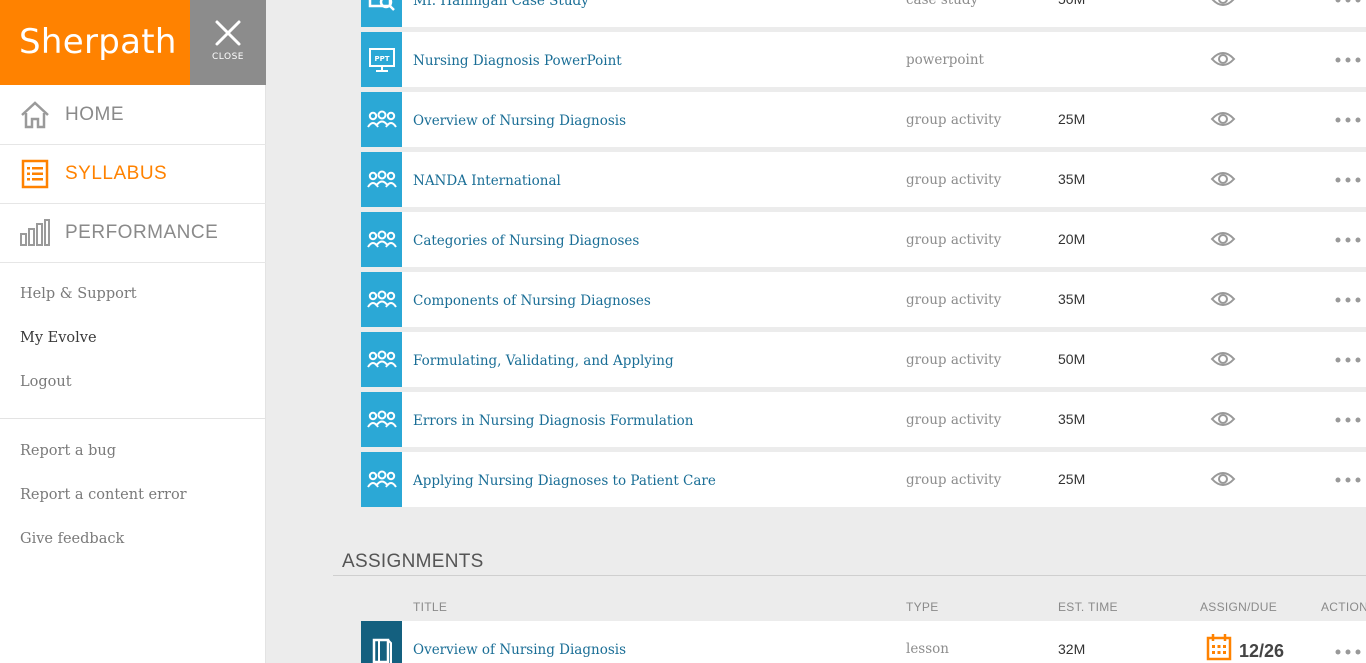 Image resolution: width=1366 pixels, height=663 pixels. I want to click on activity-type: case study, so click(942, 4).